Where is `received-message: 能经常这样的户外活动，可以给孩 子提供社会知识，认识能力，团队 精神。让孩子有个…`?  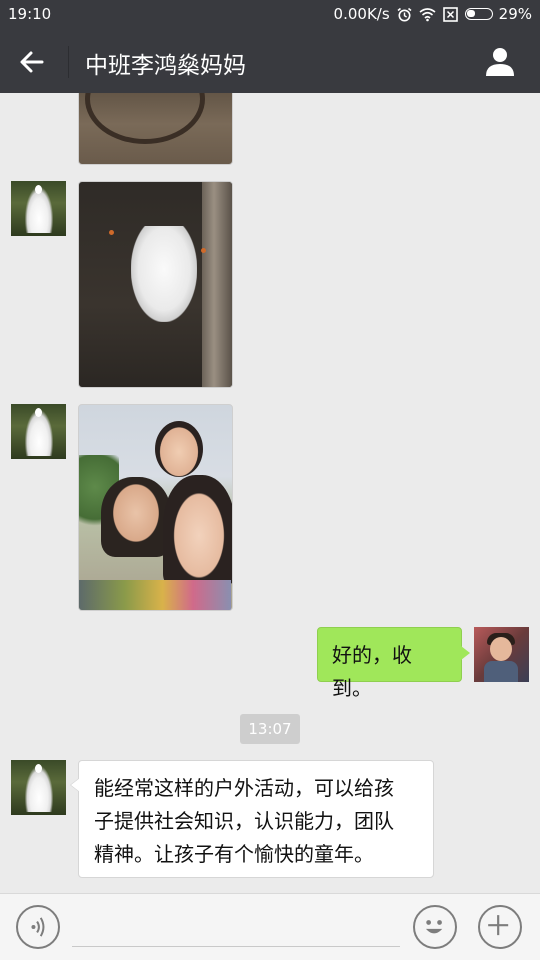
received-message: 能经常这样的户外活动，可以给孩 子提供社会知识，认识能力，团队 精神。让孩子有个… is located at coordinates (252, 819).